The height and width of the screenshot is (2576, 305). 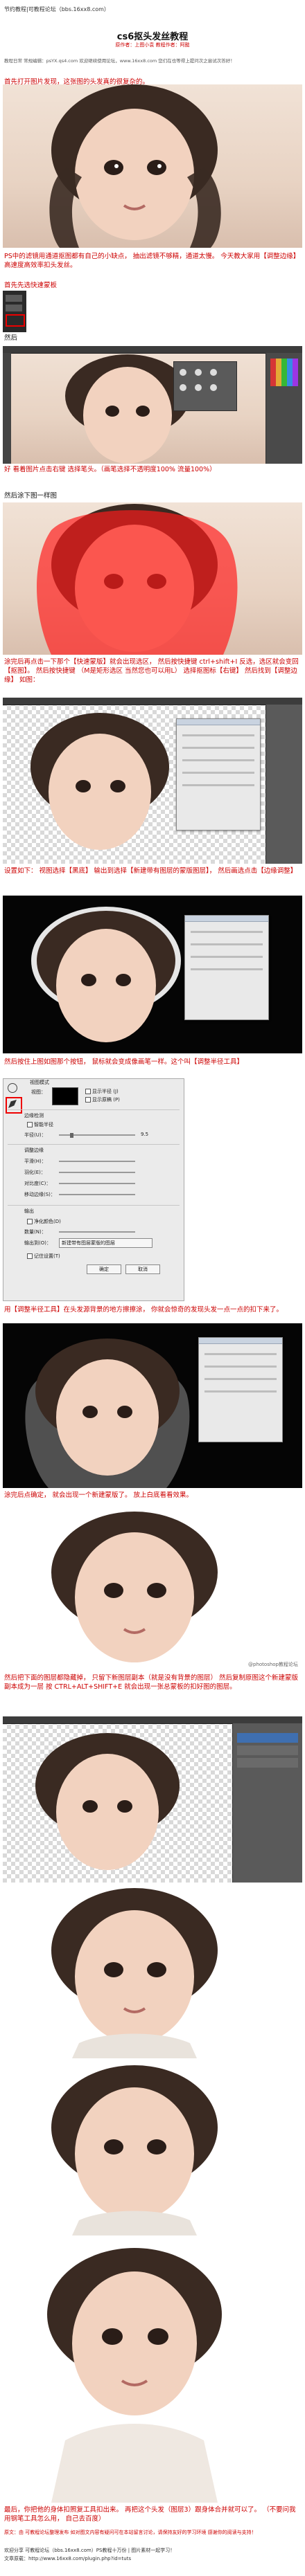 What do you see at coordinates (106, 1243) in the screenshot?
I see `output-to-select: 新建带有图层蒙版的图层` at bounding box center [106, 1243].